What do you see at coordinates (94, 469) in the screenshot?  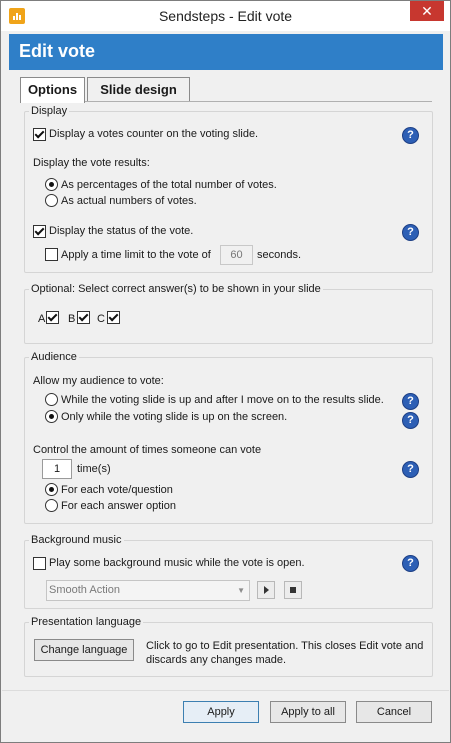 I see `vote-times-unit: time(s)` at bounding box center [94, 469].